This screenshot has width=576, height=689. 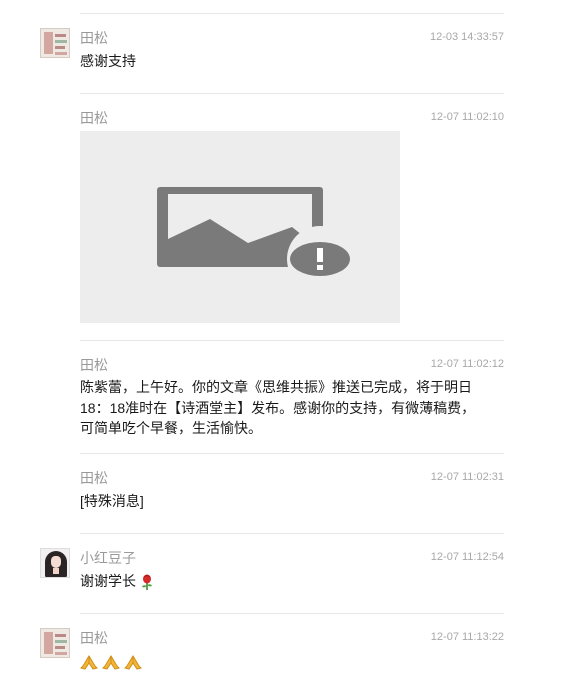 What do you see at coordinates (467, 477) in the screenshot?
I see `message-timestamp: 12-07 11:02:31` at bounding box center [467, 477].